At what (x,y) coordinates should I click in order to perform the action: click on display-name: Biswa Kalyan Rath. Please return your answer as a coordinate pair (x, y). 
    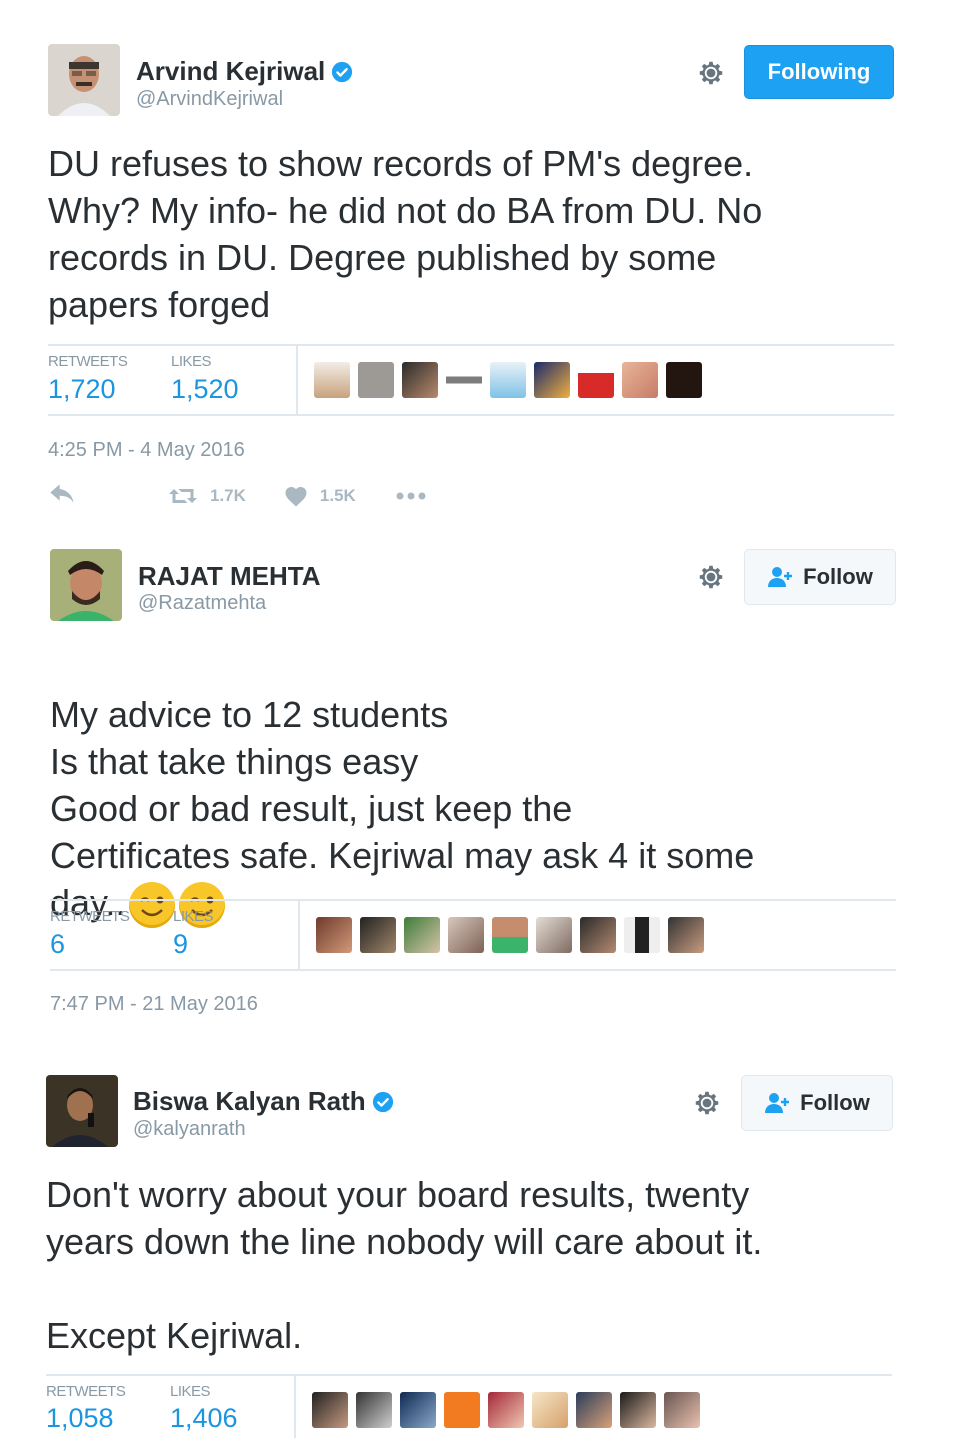
    Looking at the image, I should click on (263, 1101).